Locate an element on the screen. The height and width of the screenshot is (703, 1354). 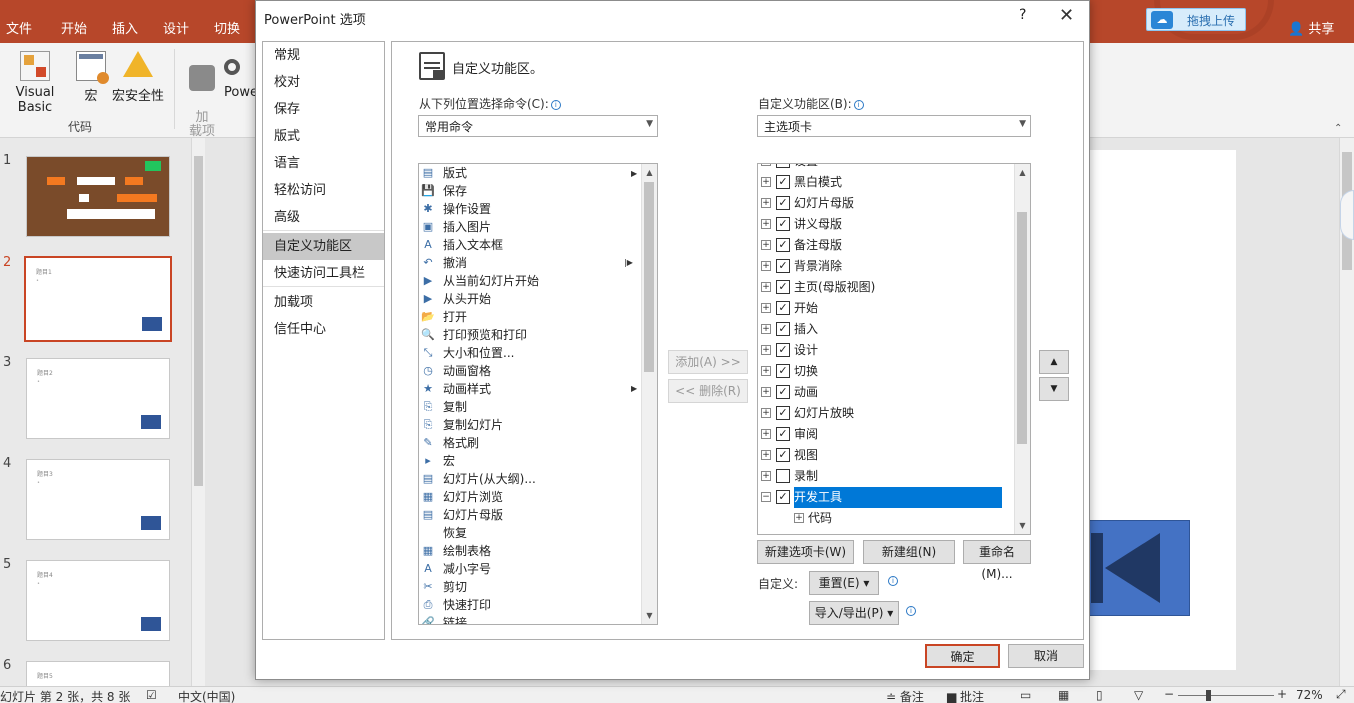
zoom-level: 72% is located at coordinates (1309, 695).